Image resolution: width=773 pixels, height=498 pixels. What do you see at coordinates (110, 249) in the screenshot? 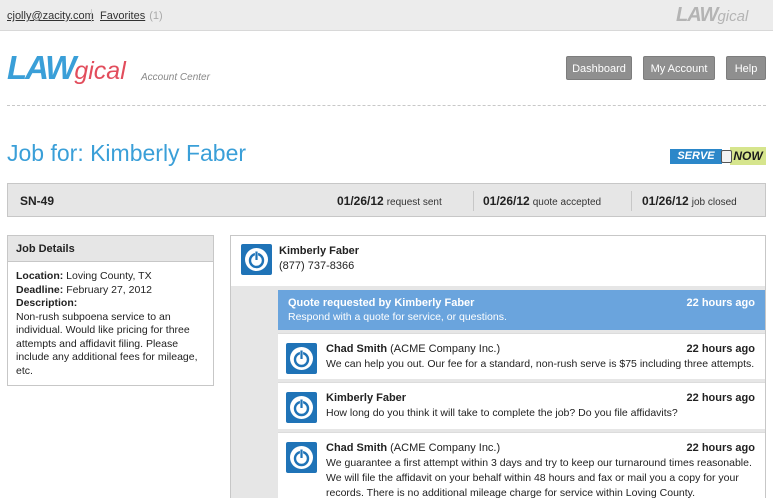
I see `job-details-header: Job Details` at bounding box center [110, 249].